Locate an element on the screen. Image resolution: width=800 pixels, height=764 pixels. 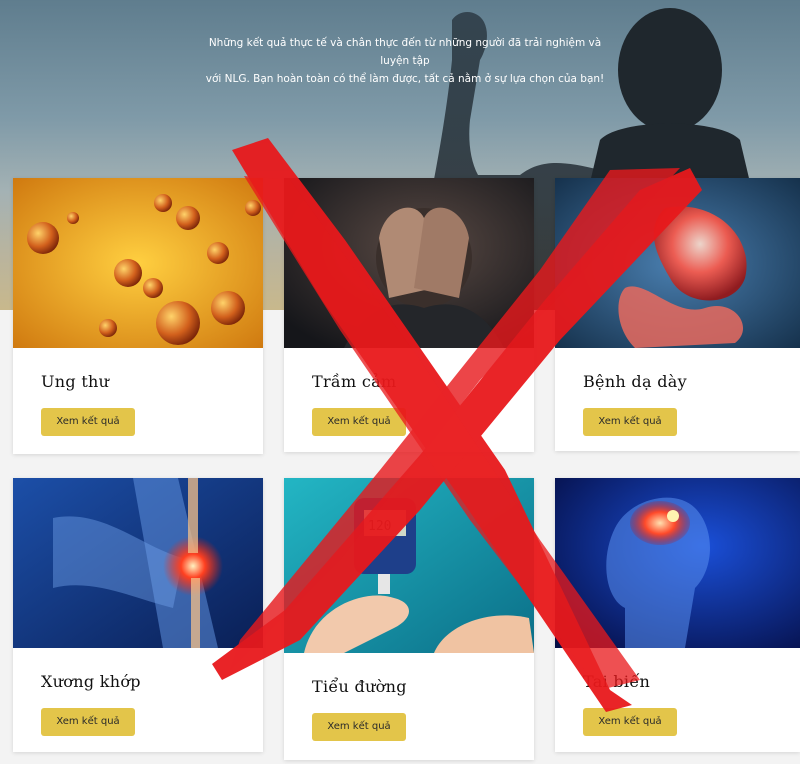
card-tram-cam: Trầm cảm Xem kết quả is located at coordinates (409, 315).